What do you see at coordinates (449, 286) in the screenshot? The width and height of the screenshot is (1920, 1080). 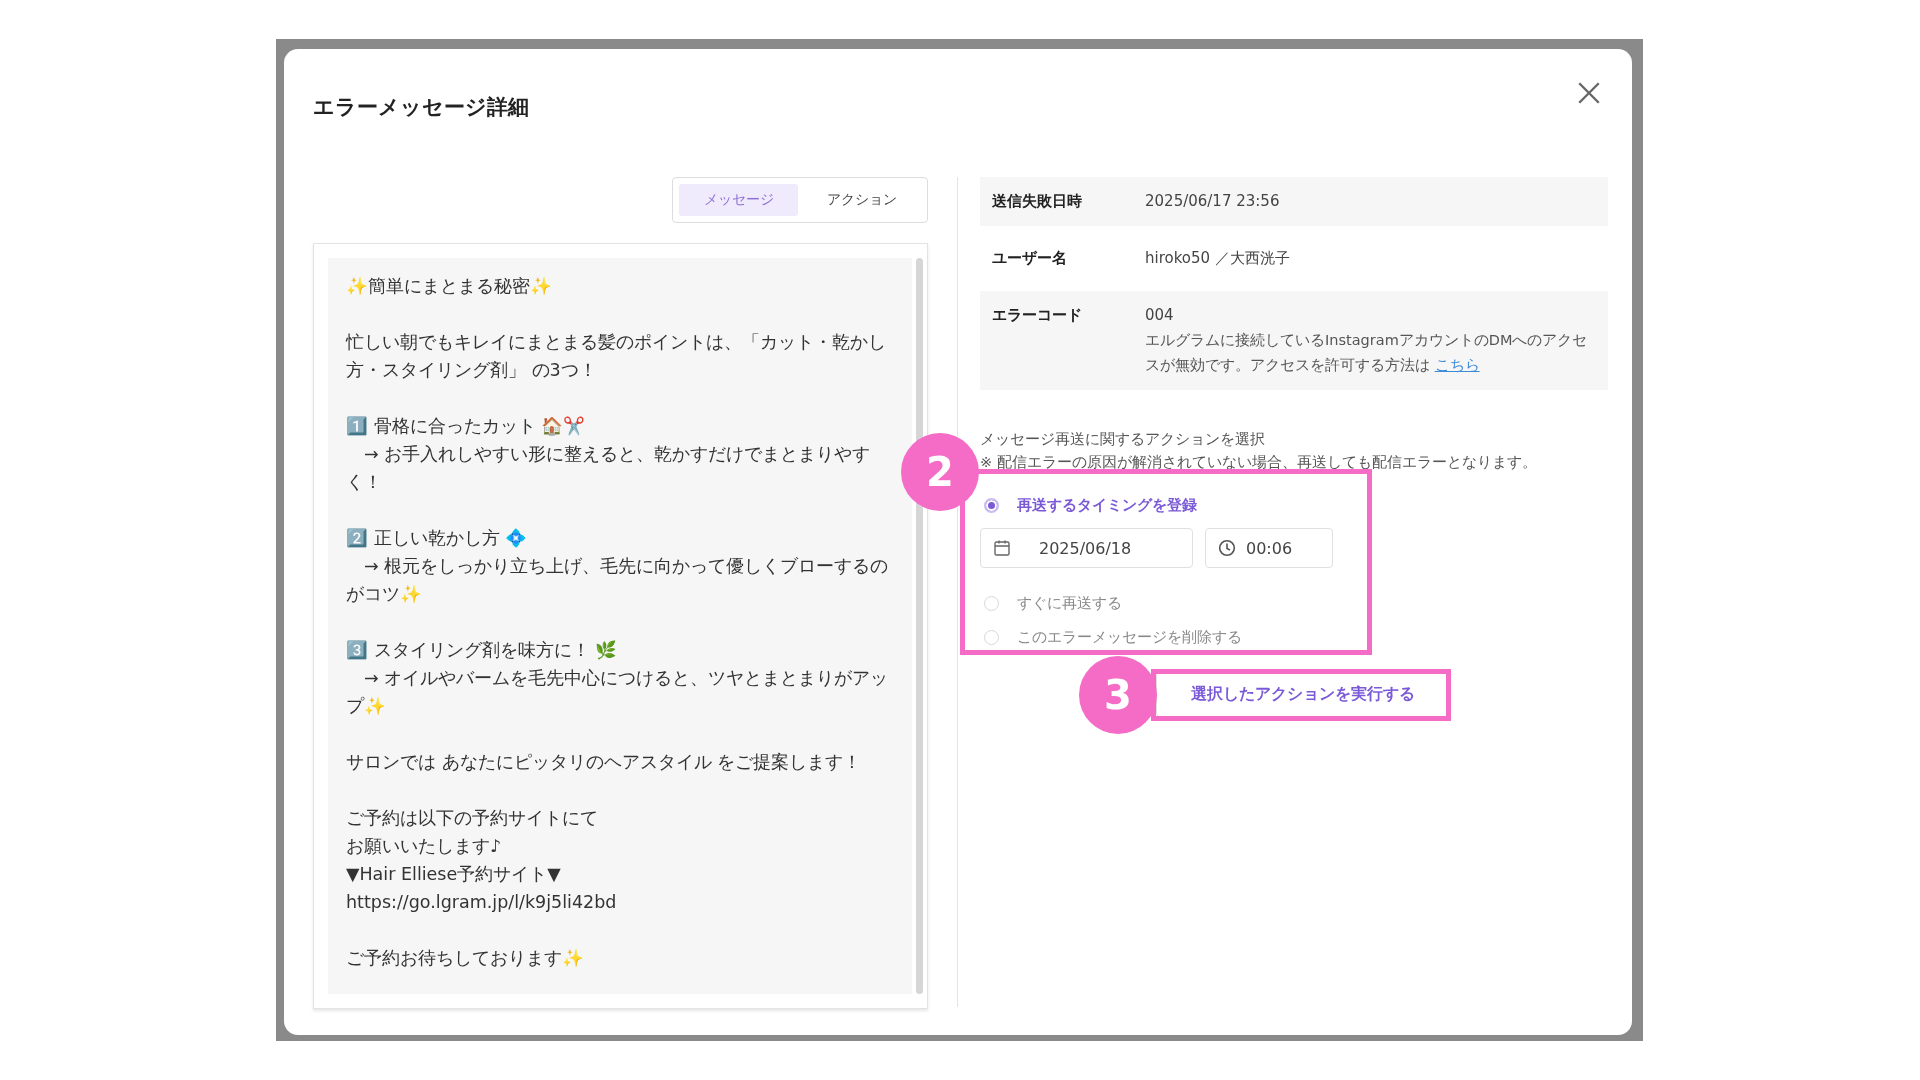 I see `message-line: ✨簡単にまとまる秘密✨` at bounding box center [449, 286].